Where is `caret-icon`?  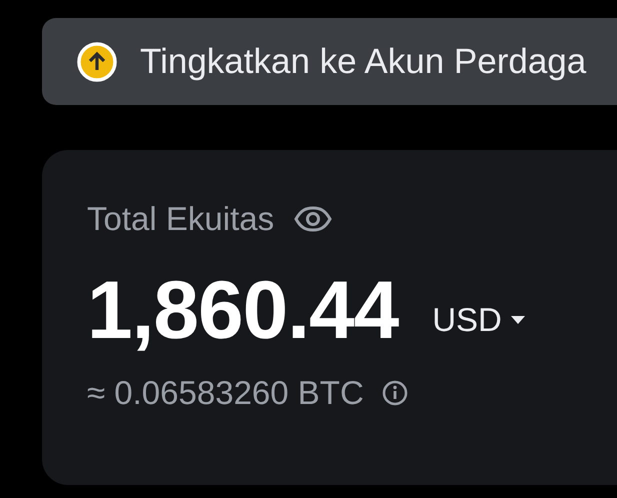
caret-icon is located at coordinates (518, 320).